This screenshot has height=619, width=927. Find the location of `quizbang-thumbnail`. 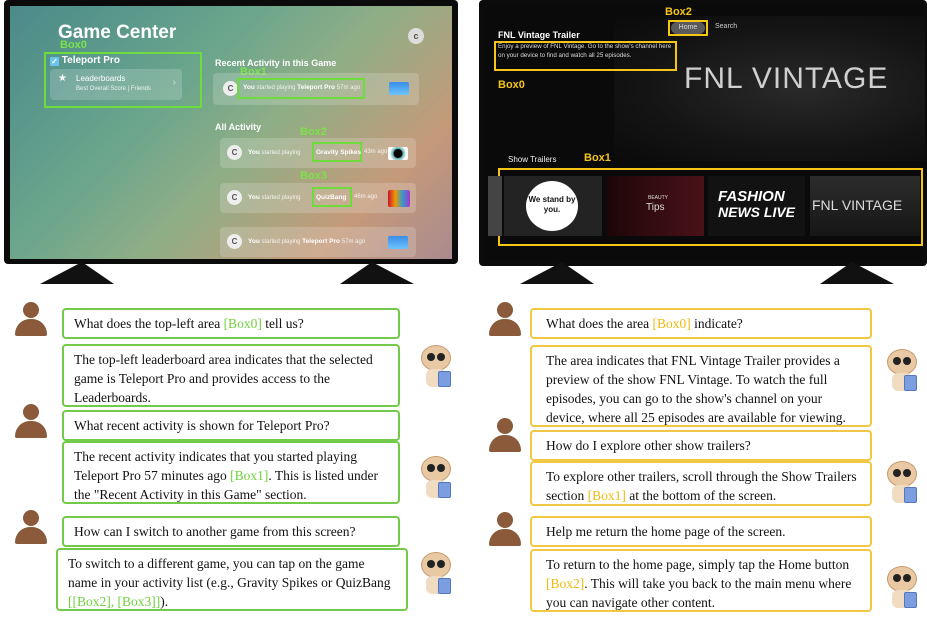

quizbang-thumbnail is located at coordinates (399, 198).